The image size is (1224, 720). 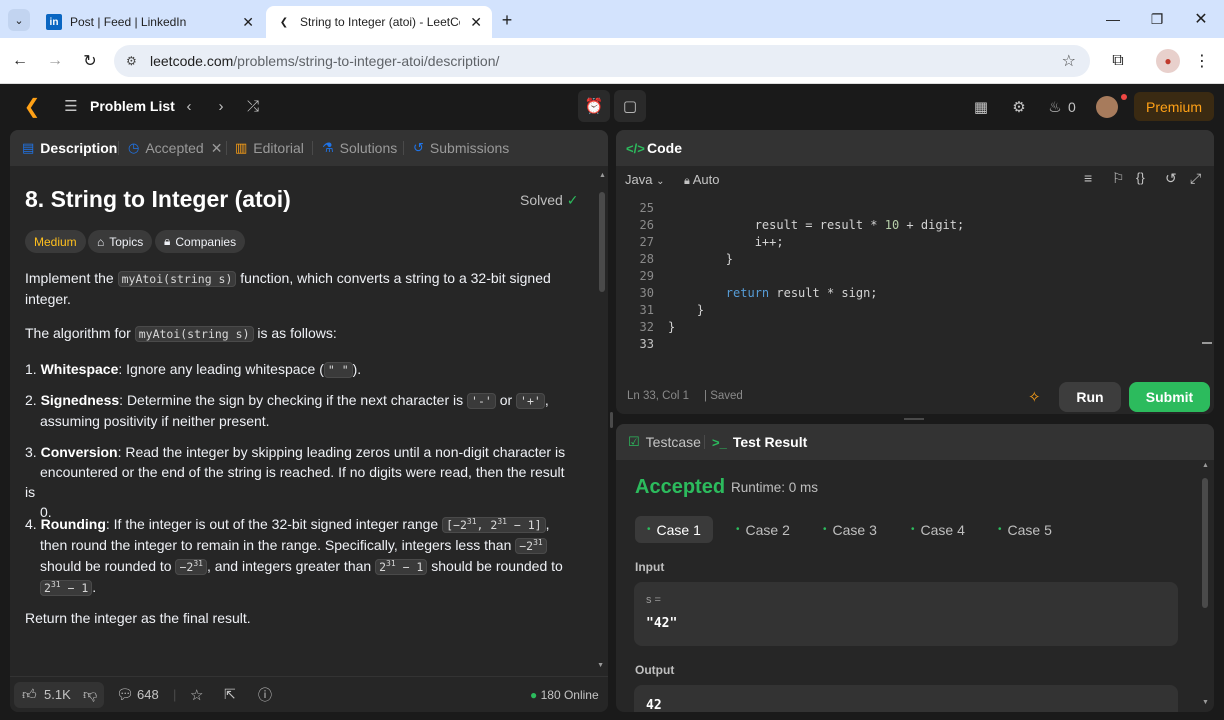 I want to click on range-code: [−231, 231 − 1], so click(x=494, y=525).